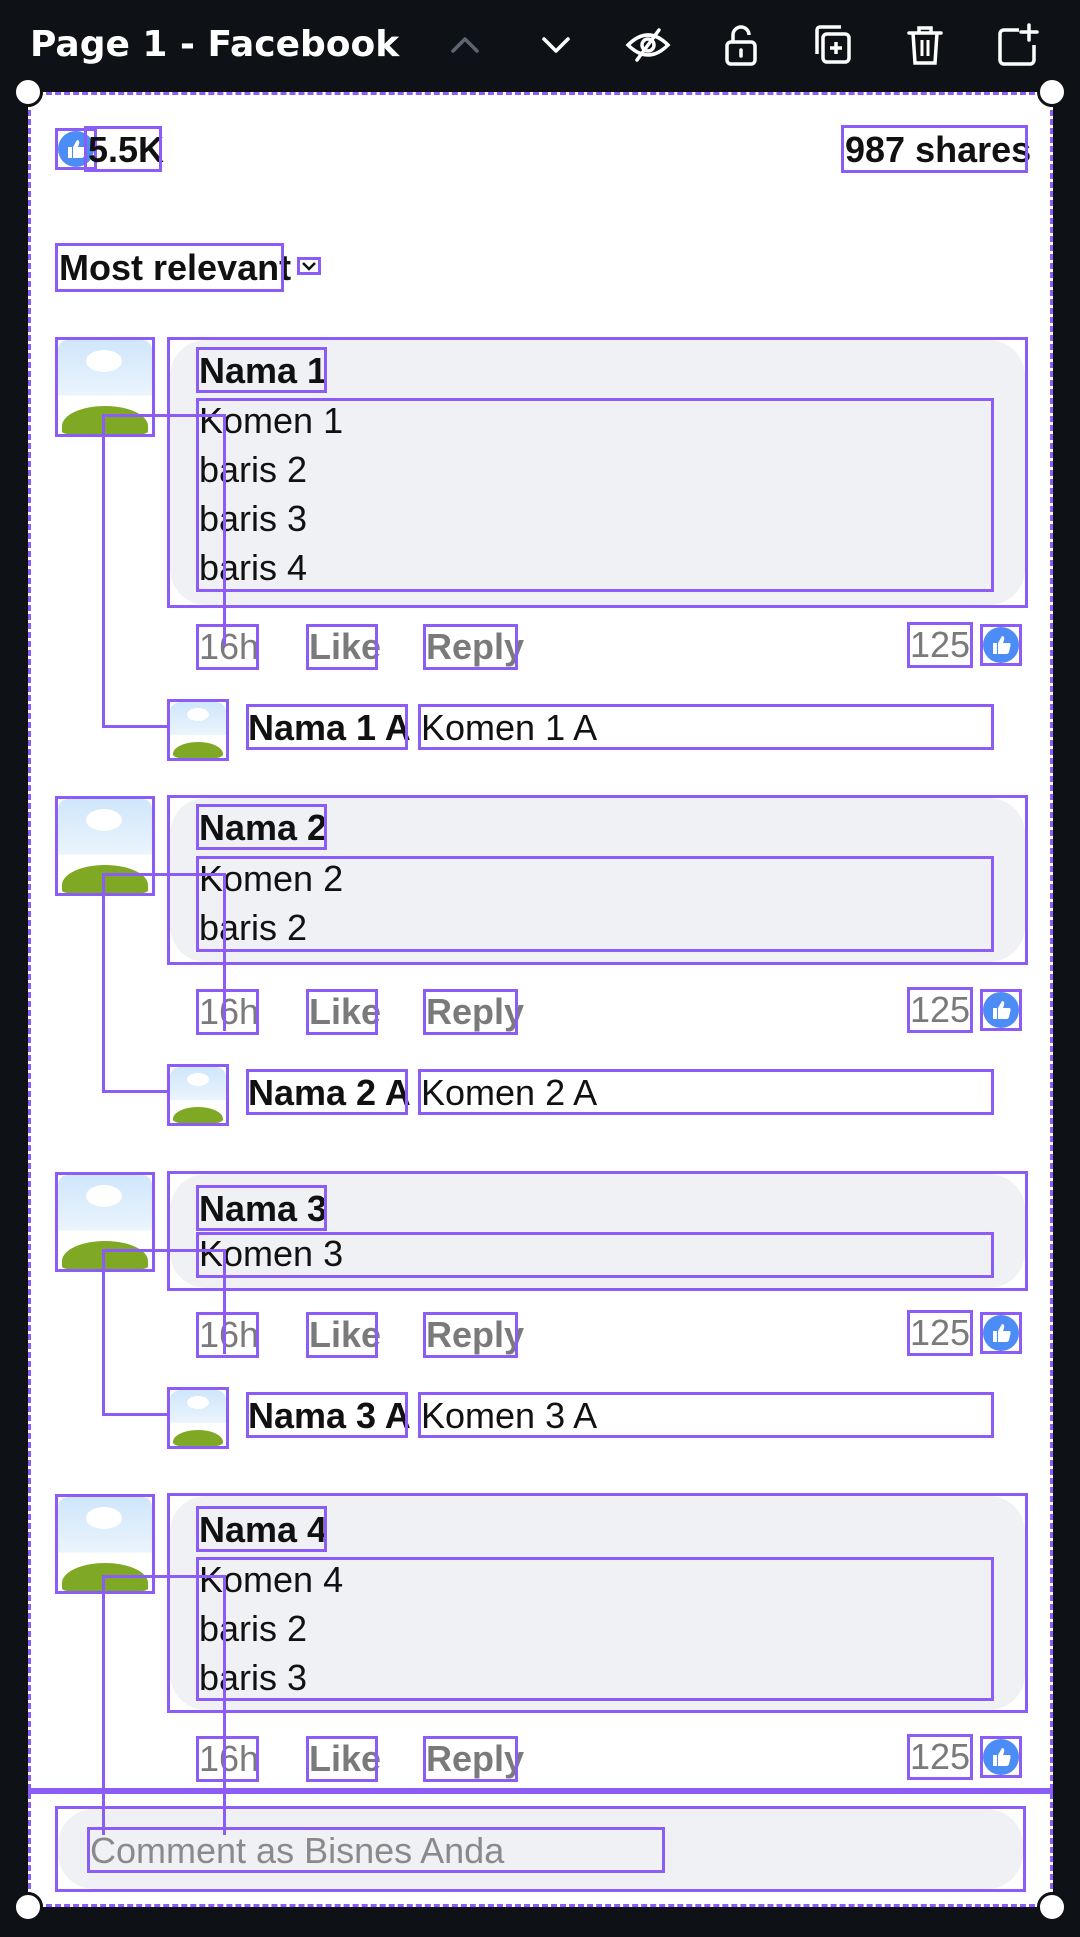 The image size is (1080, 1937). I want to click on resize-handle-top-left, so click(28, 92).